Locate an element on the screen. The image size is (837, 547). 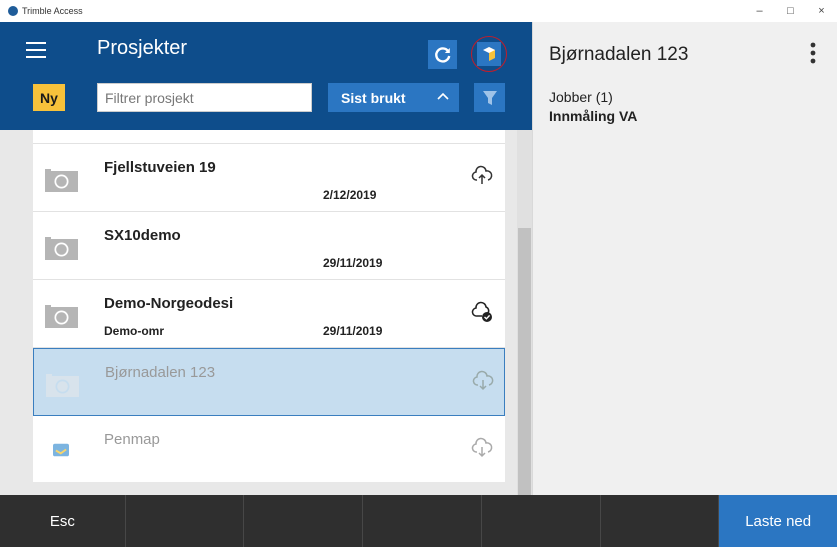
filter-project-input is located at coordinates (204, 97).